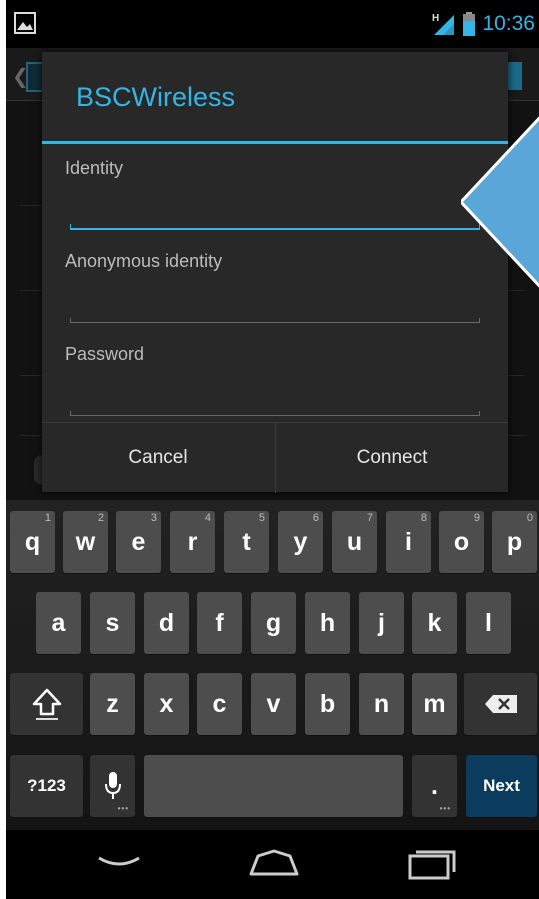 The width and height of the screenshot is (539, 899). I want to click on key-y: y6, so click(300, 542).